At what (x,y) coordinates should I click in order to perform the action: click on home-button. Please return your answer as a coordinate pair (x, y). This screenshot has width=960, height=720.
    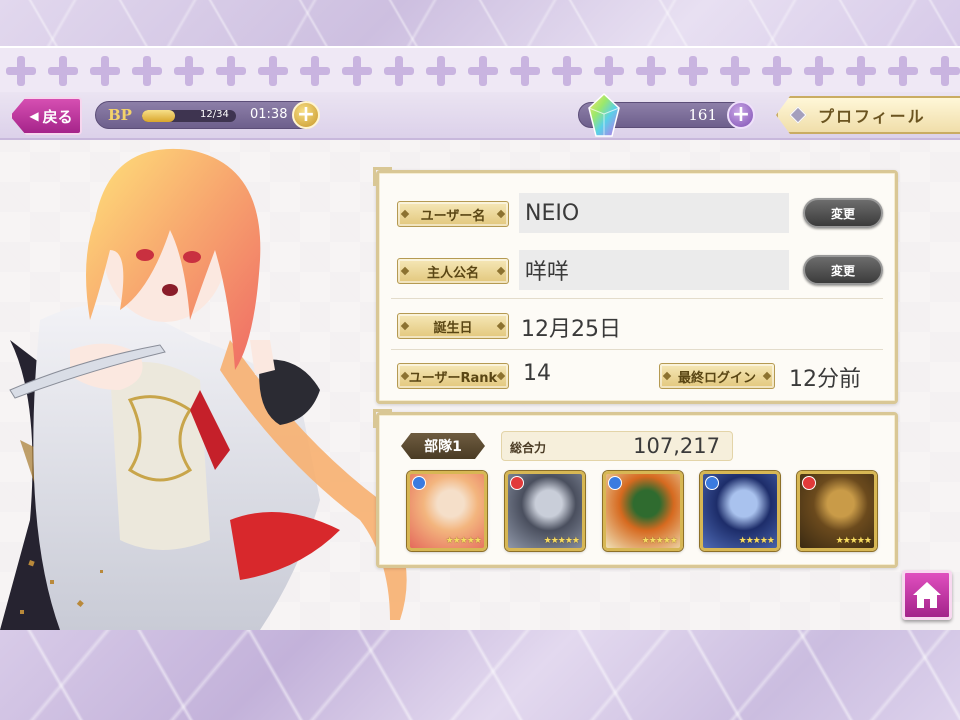
    Looking at the image, I should click on (927, 595).